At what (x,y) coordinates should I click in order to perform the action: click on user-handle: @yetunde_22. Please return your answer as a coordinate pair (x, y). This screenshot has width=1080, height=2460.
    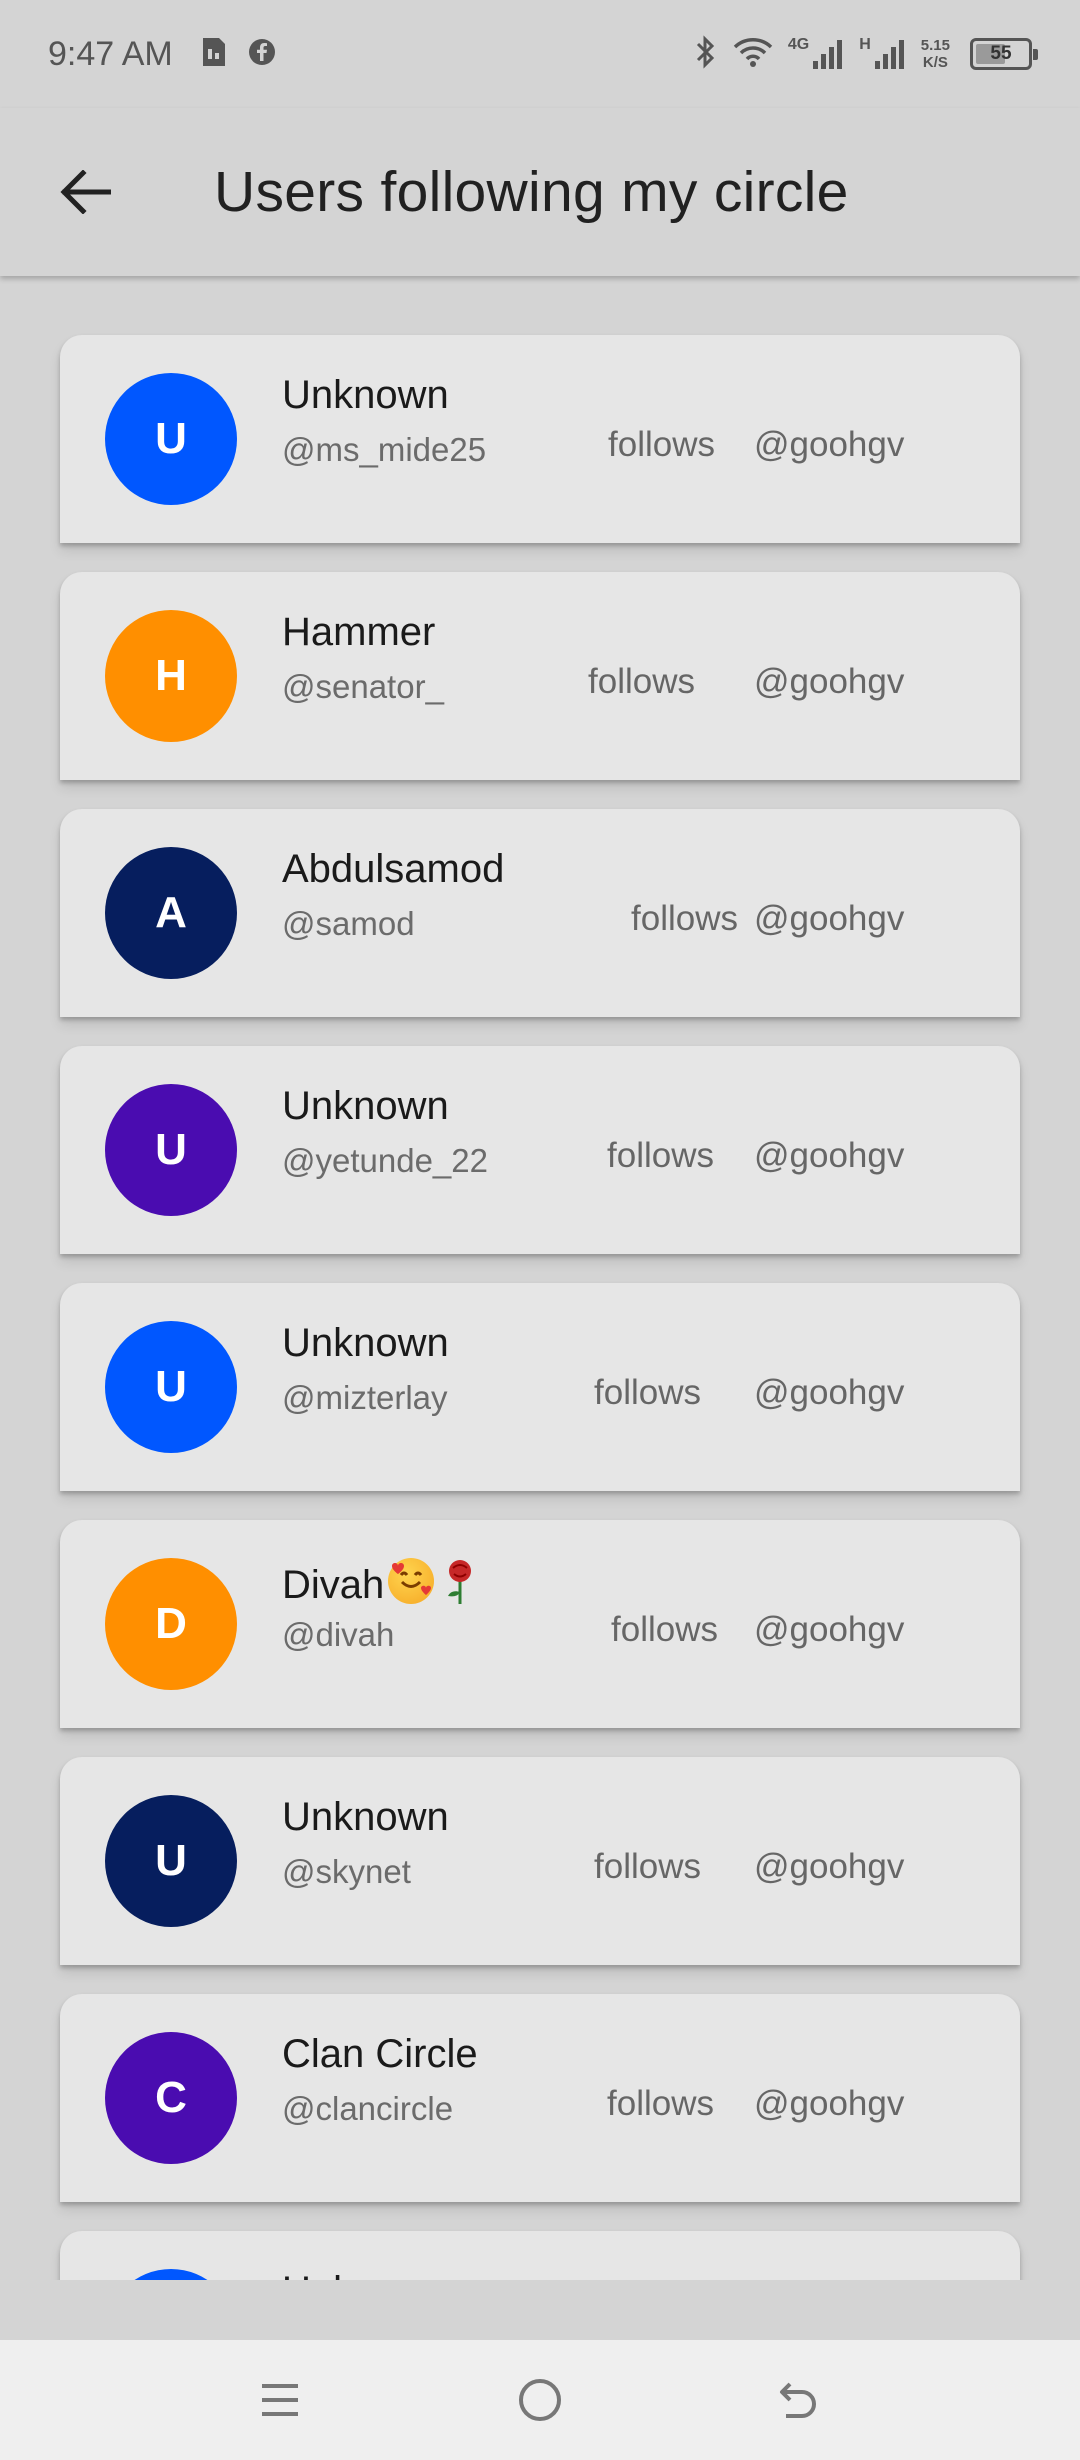
    Looking at the image, I should click on (385, 1160).